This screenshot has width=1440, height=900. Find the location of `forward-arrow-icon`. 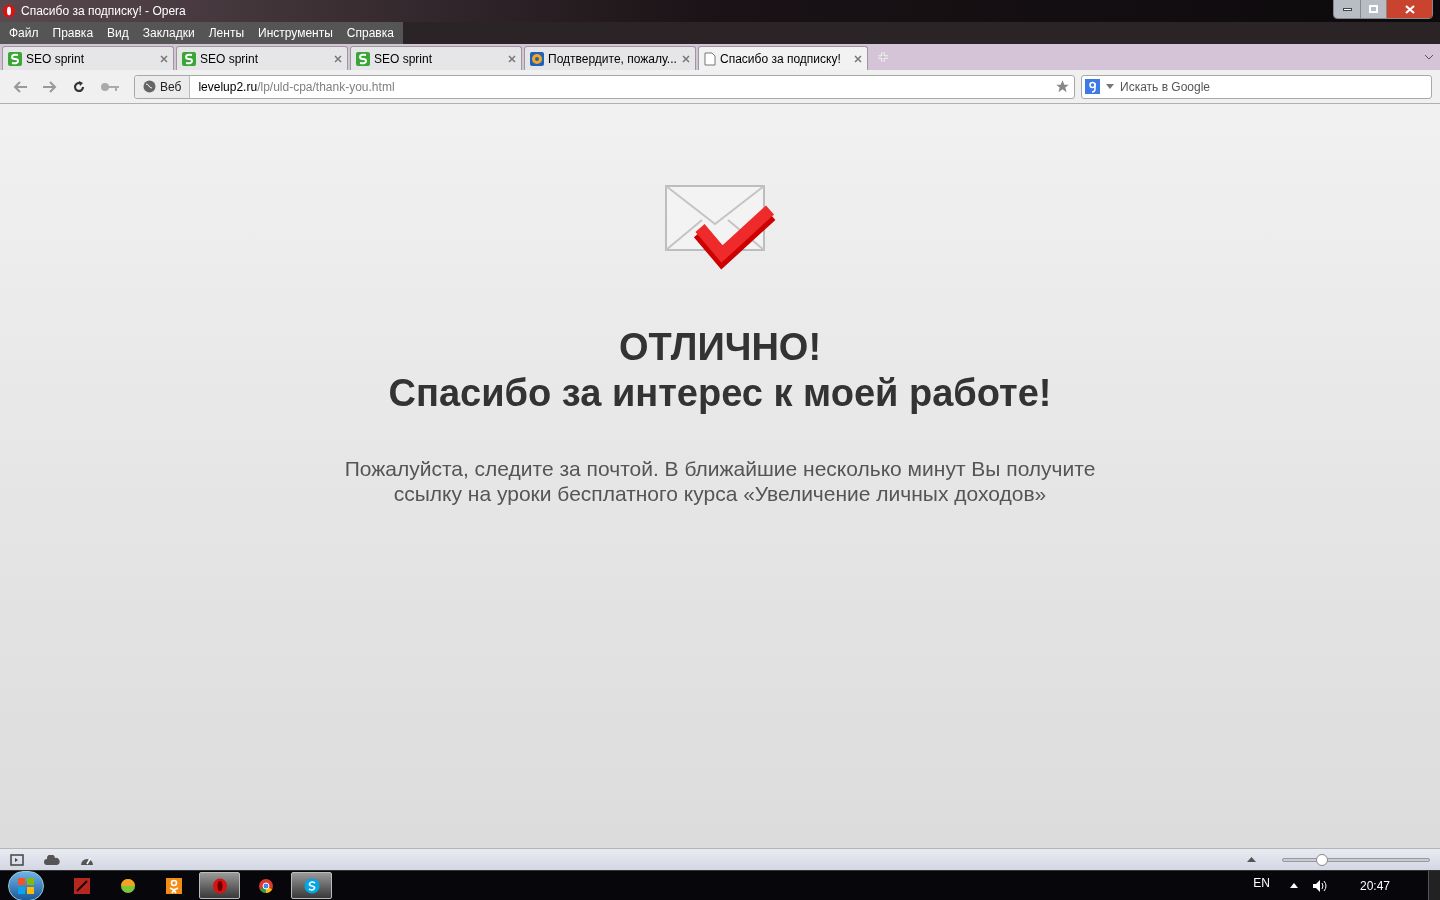

forward-arrow-icon is located at coordinates (50, 86).